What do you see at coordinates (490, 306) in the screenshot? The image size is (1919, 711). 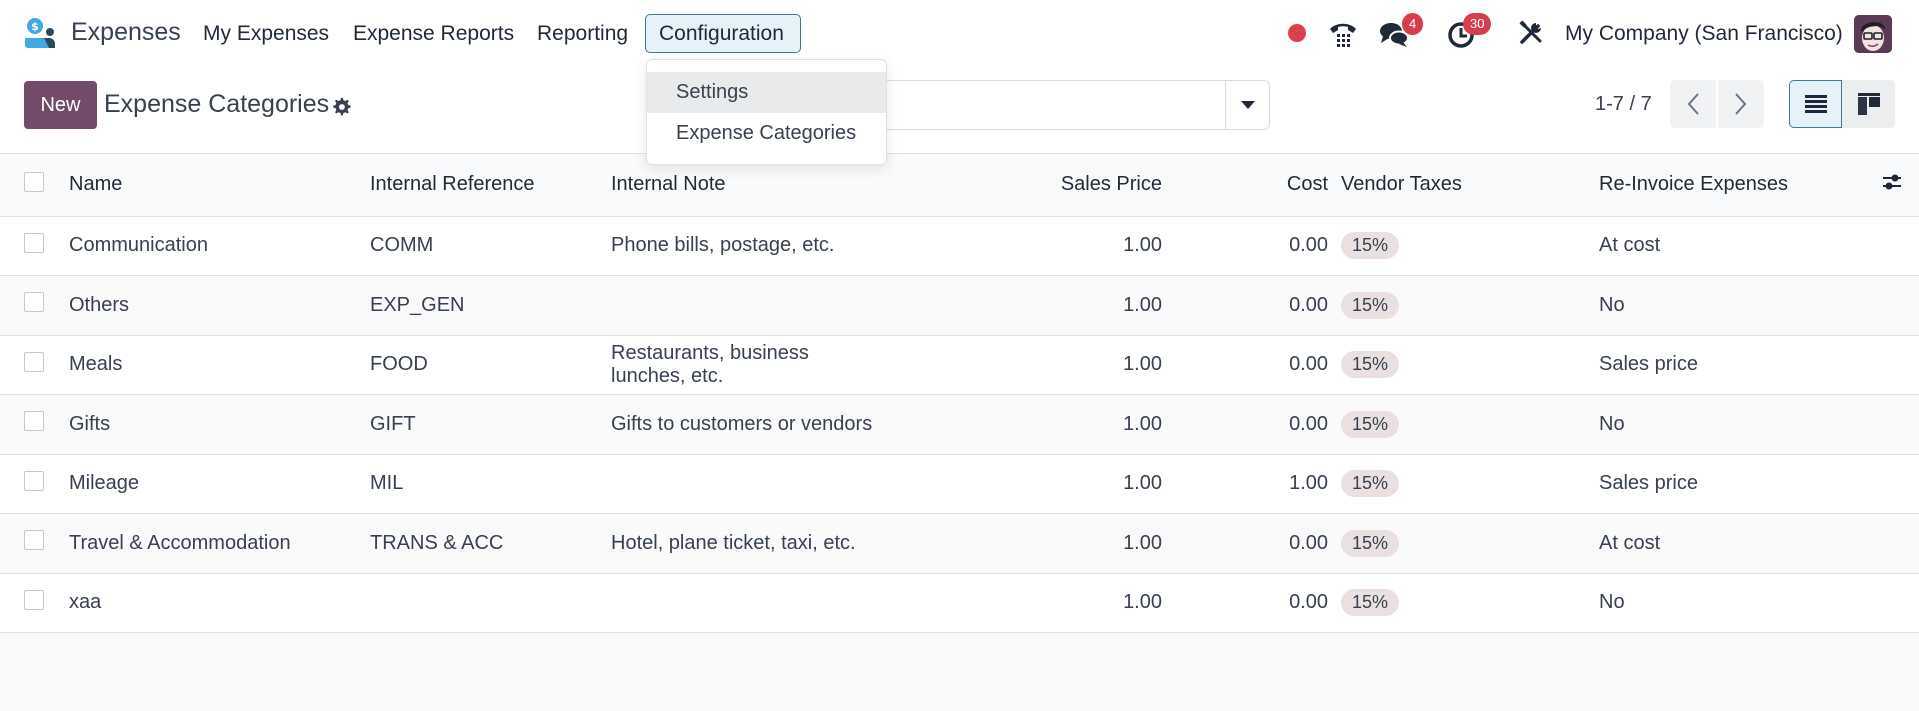 I see `cell-internal-reference: EXP_GEN` at bounding box center [490, 306].